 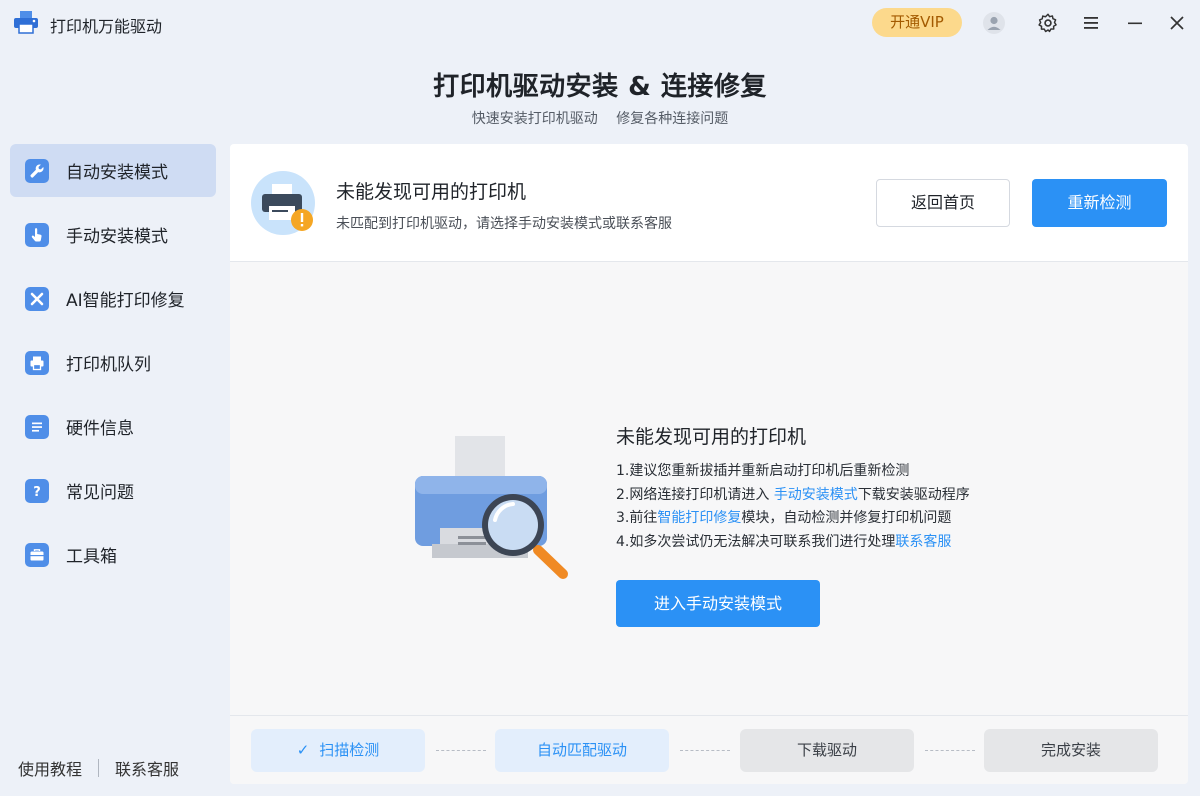 What do you see at coordinates (695, 494) in the screenshot?
I see `tip-2-prefix: 2.网络连接打印机请进入` at bounding box center [695, 494].